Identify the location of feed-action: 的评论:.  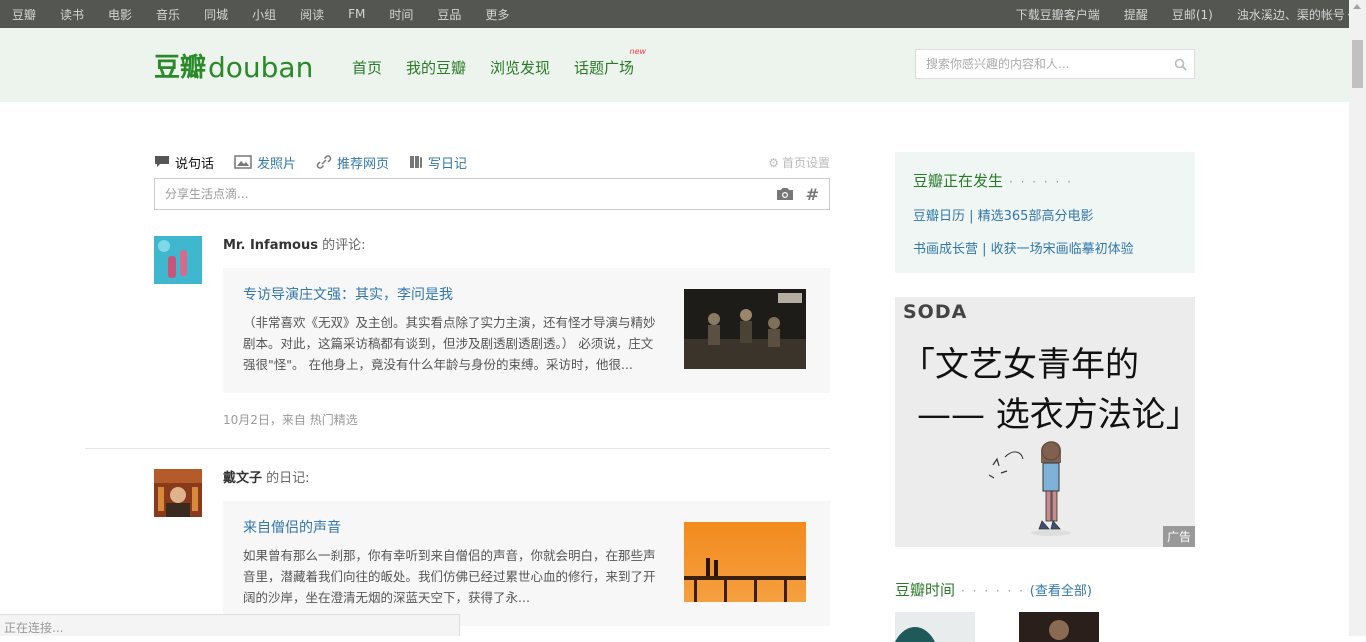
(343, 245).